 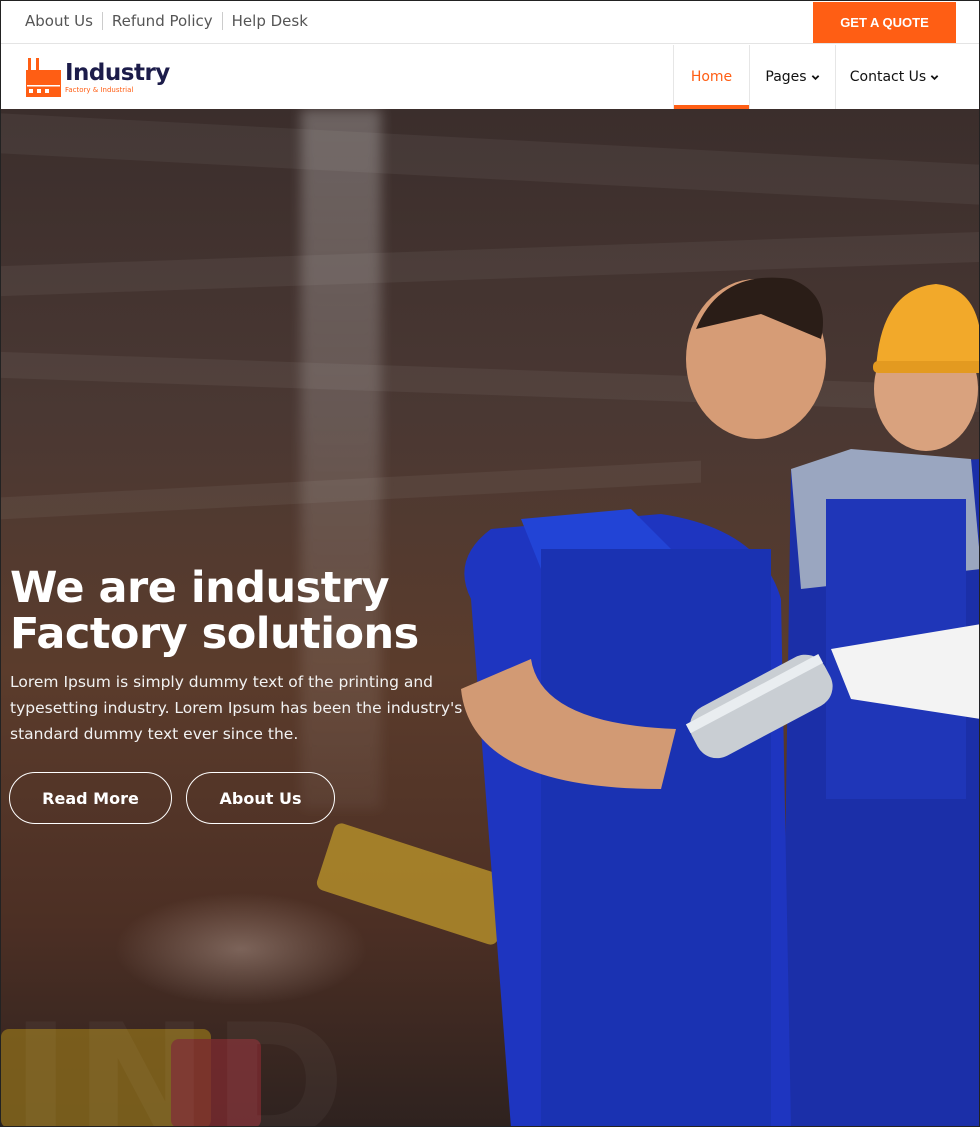 What do you see at coordinates (161, 21) in the screenshot?
I see `top-link-refund-policy: Refund Policy` at bounding box center [161, 21].